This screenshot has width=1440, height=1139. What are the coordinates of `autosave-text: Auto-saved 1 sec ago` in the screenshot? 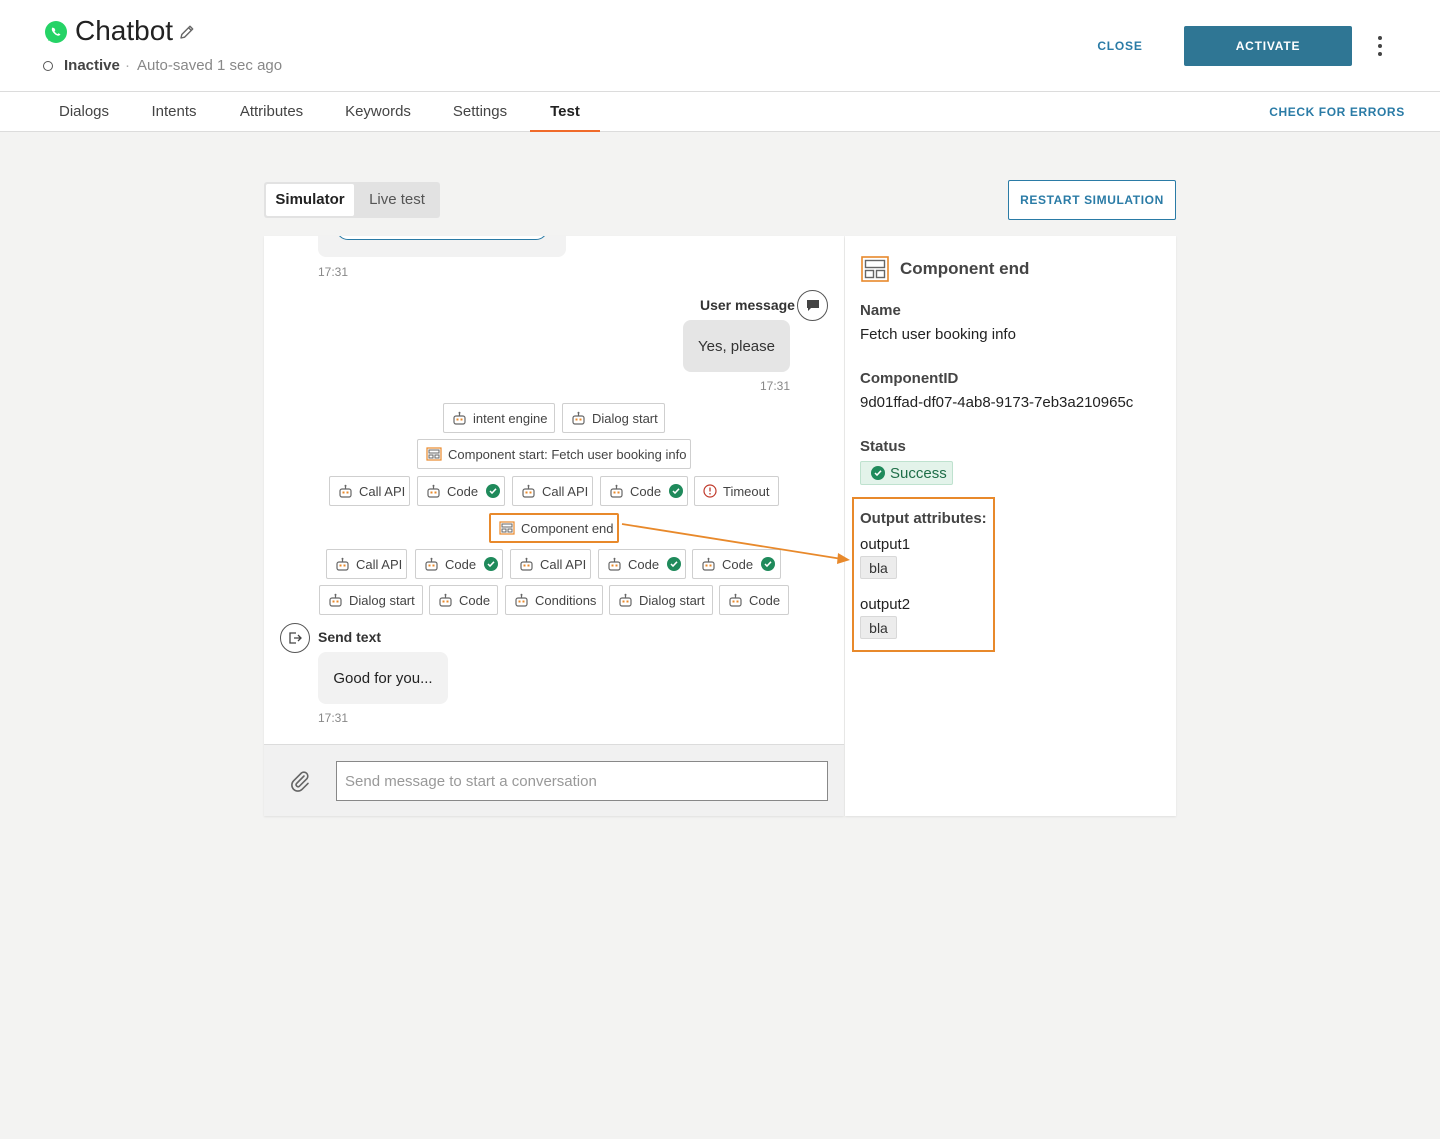 It's located at (210, 65).